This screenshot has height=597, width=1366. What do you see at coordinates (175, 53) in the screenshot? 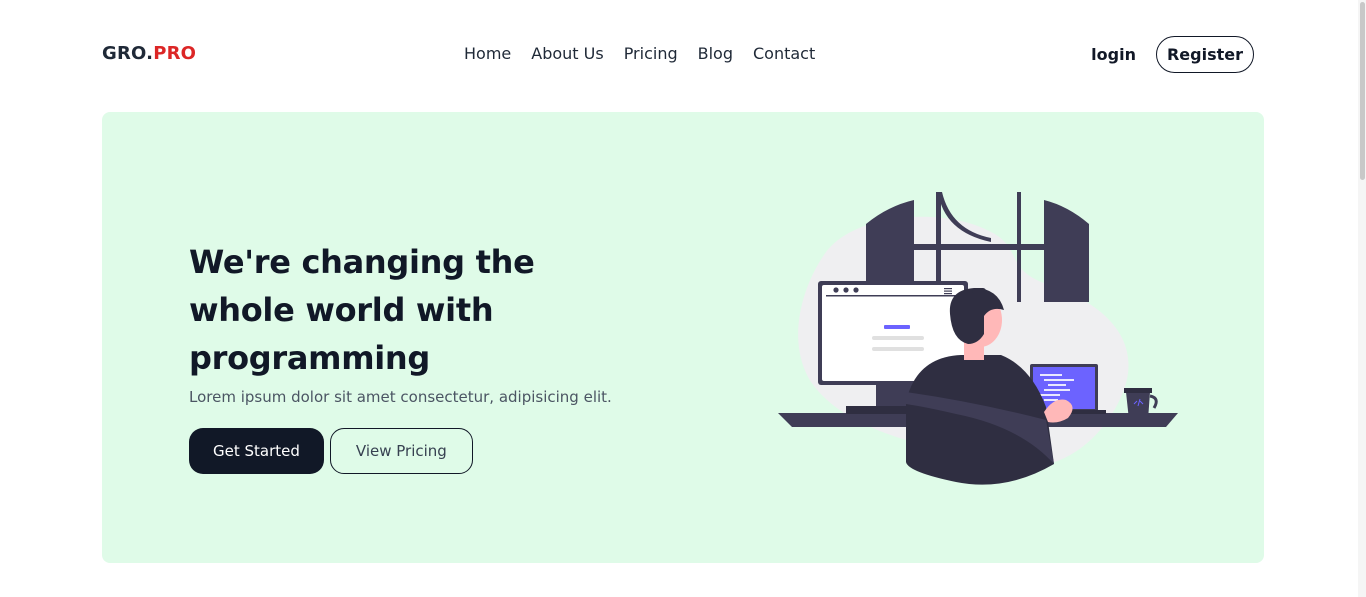
I see `logo-part-2: PRO` at bounding box center [175, 53].